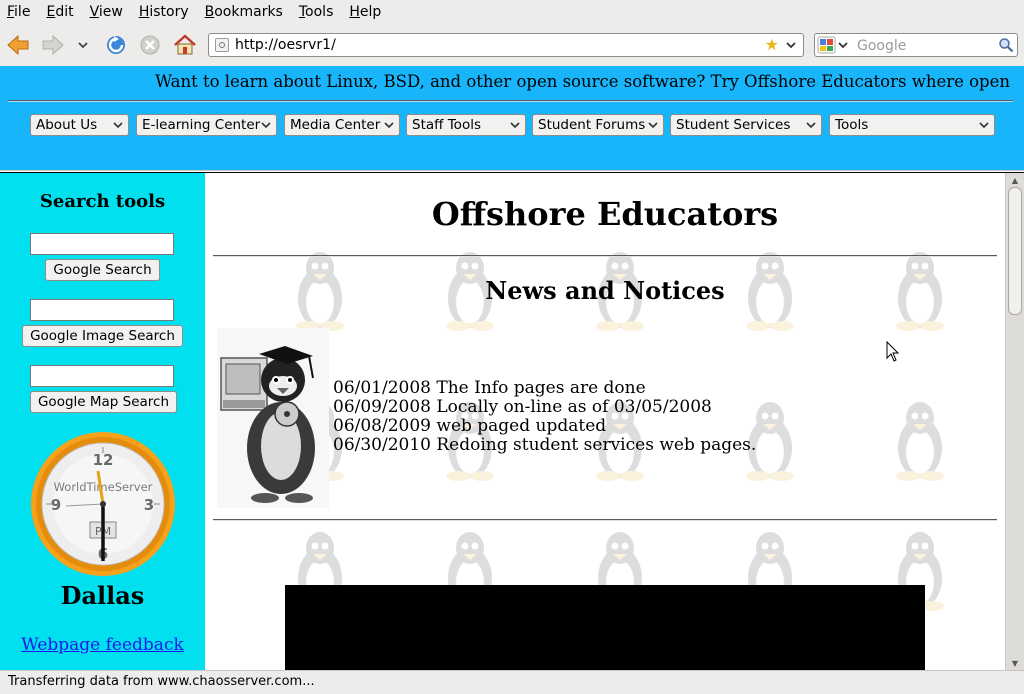 Image resolution: width=1024 pixels, height=694 pixels. I want to click on nav-select-label: Media Center, so click(335, 125).